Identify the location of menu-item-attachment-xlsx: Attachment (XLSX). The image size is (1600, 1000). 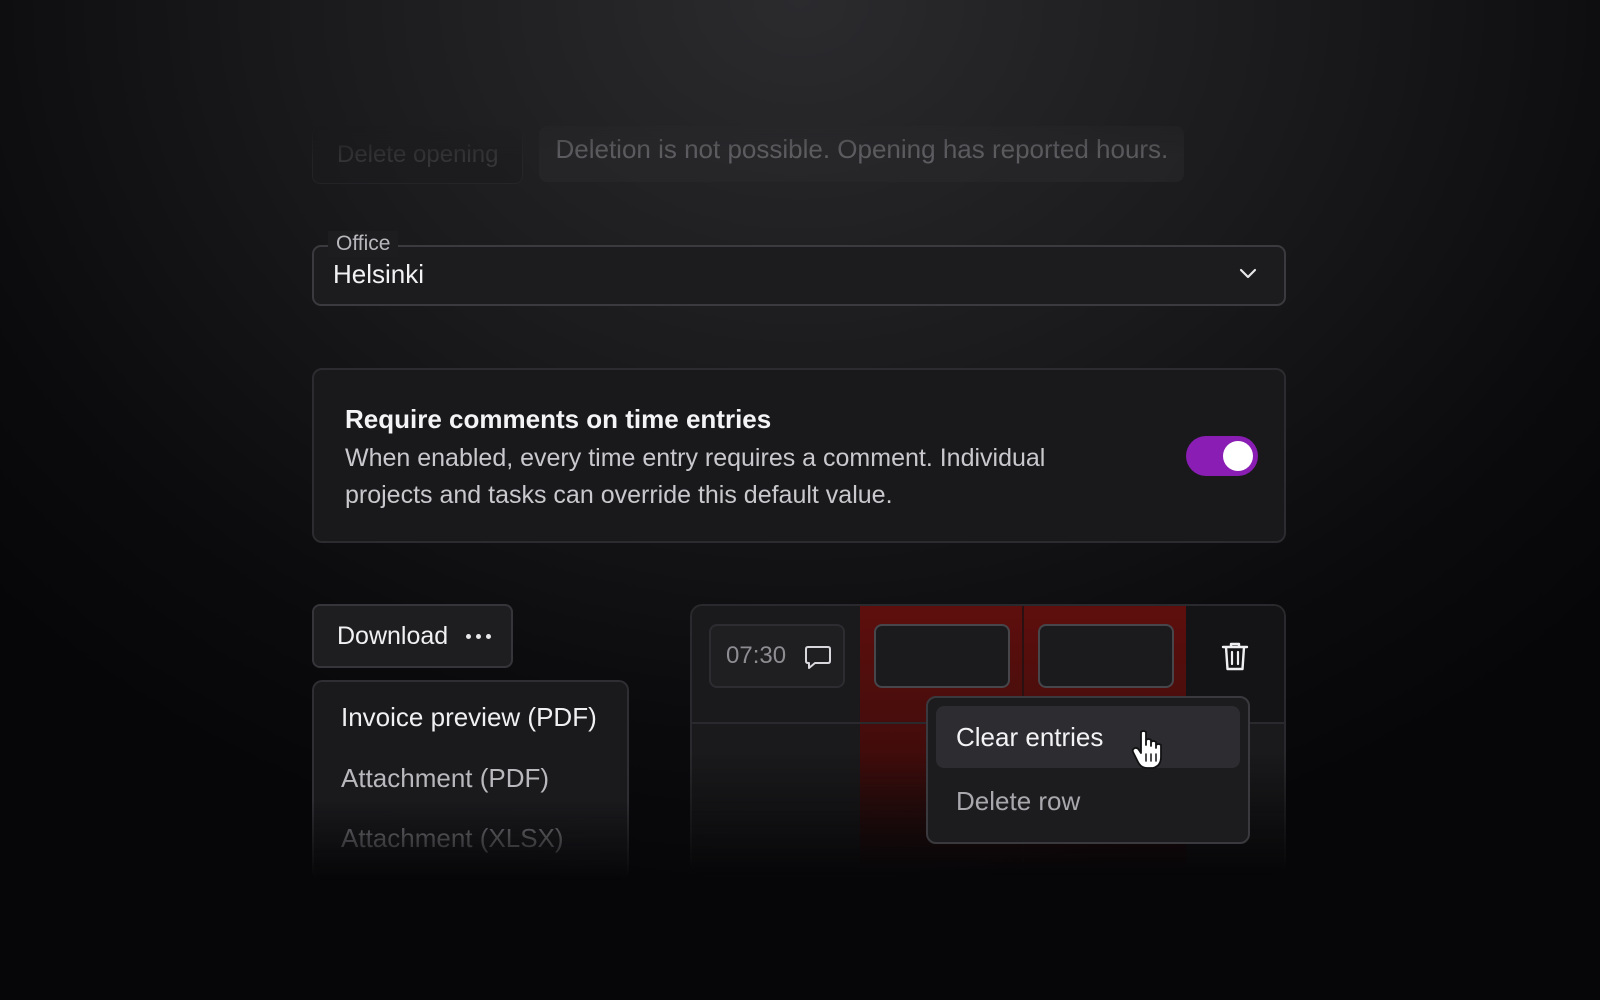
(452, 838).